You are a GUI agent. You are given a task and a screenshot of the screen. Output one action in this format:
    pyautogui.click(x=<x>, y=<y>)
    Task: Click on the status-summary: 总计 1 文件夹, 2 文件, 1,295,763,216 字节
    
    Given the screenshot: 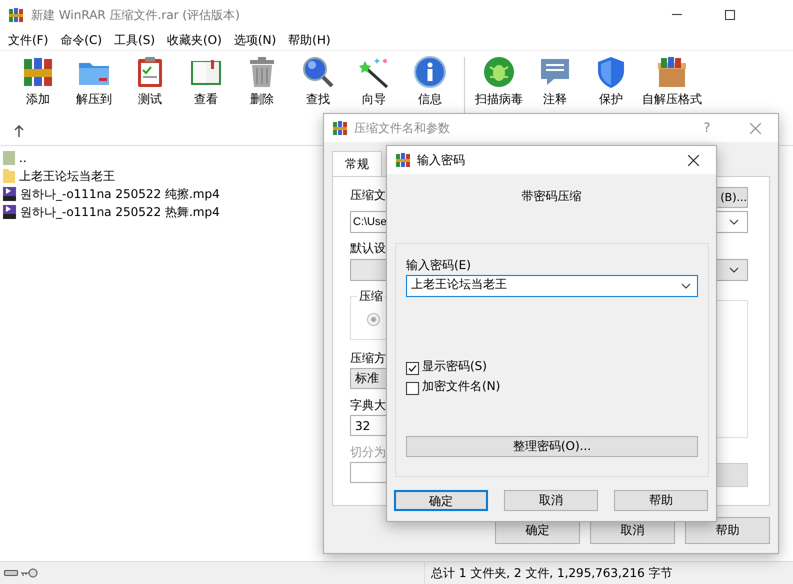 What is the action you would take?
    pyautogui.click(x=551, y=573)
    